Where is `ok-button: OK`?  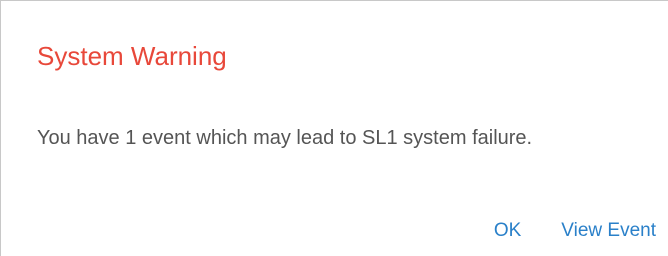
ok-button: OK is located at coordinates (507, 231).